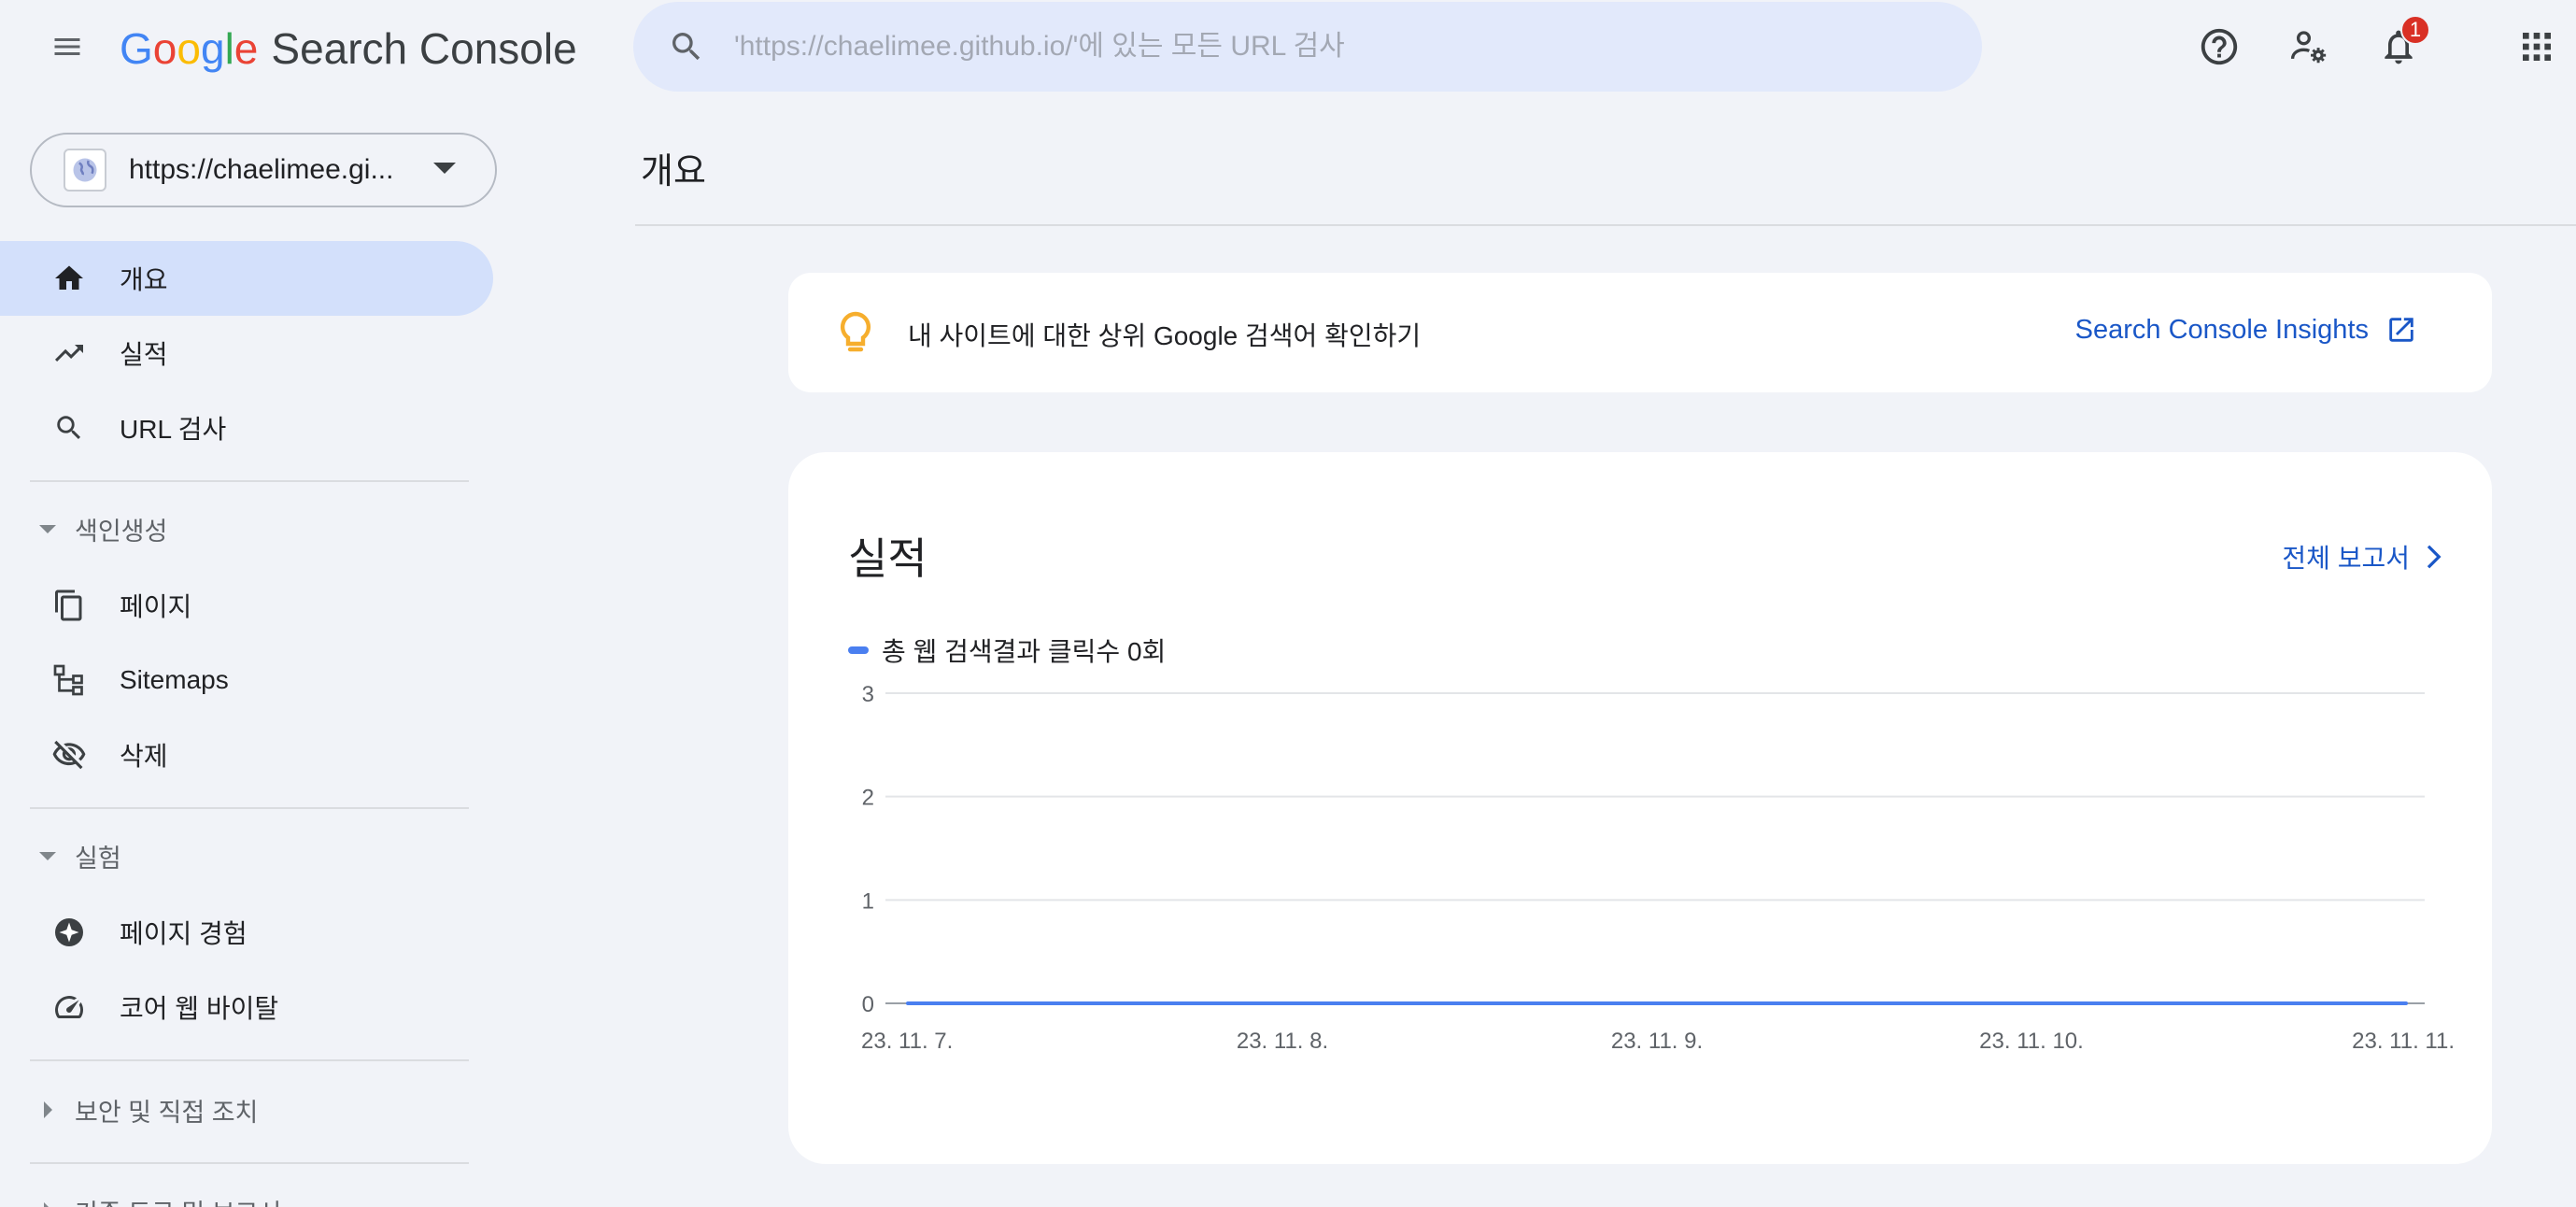  I want to click on sidebar-item-sitemaps: Sitemaps, so click(246, 680).